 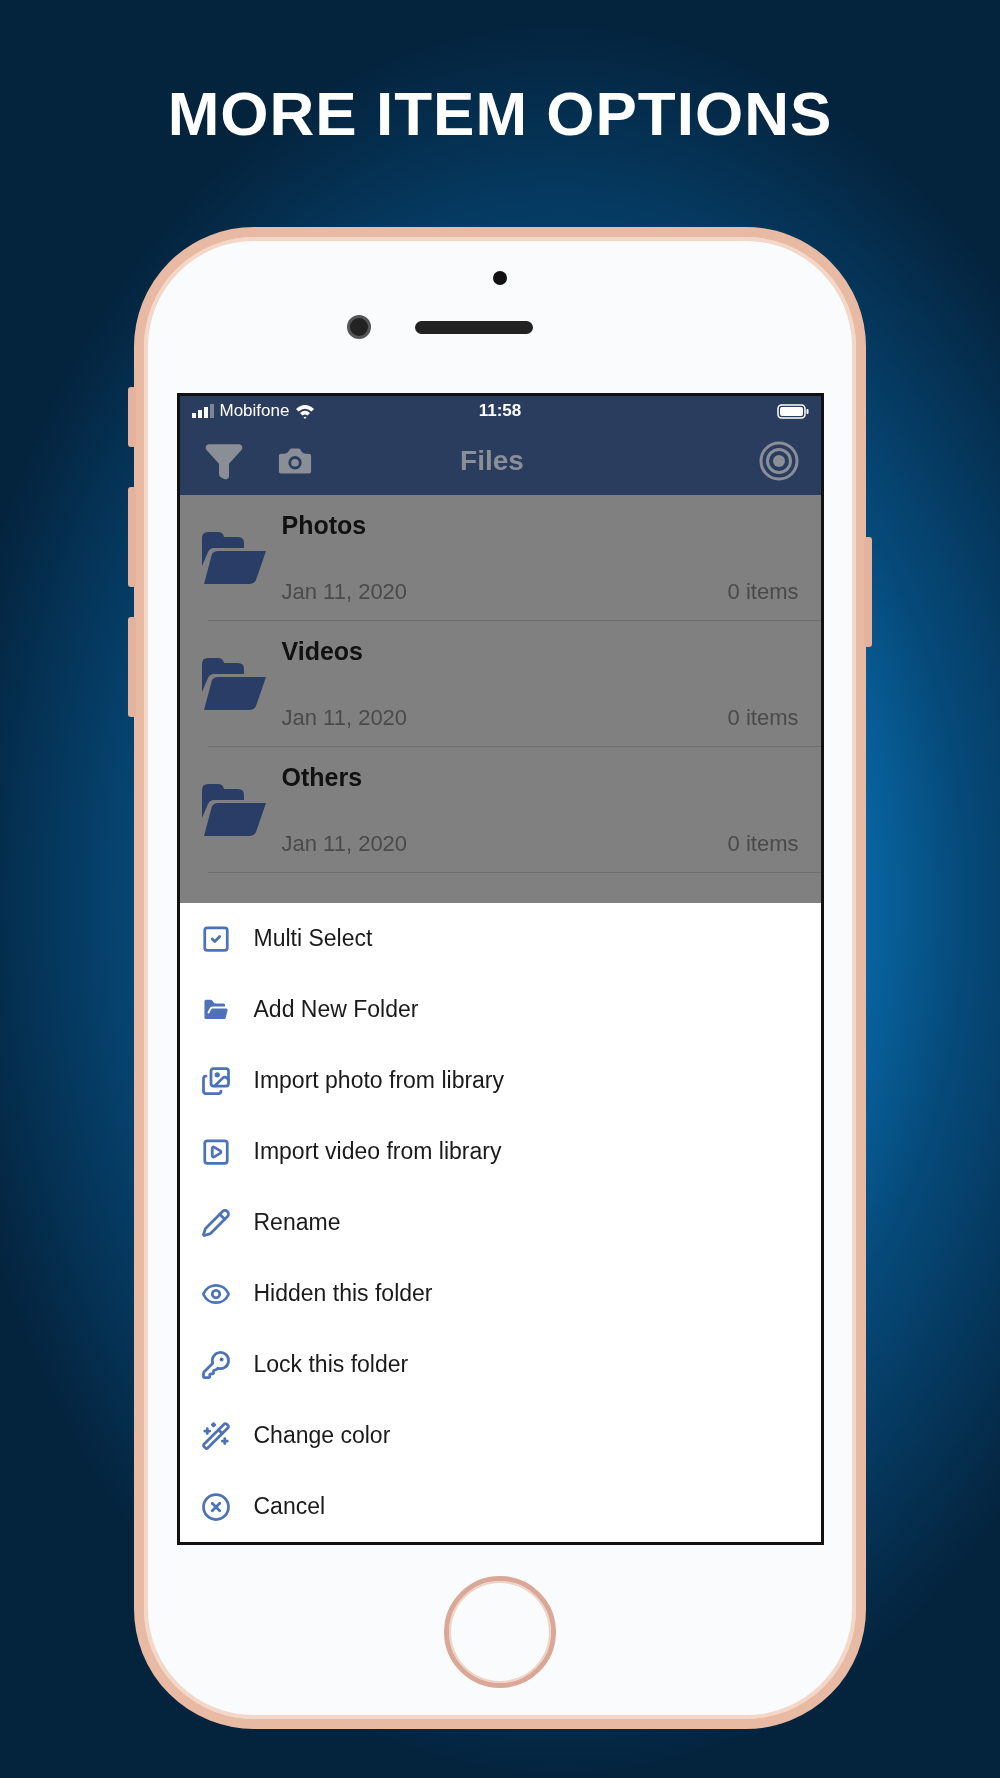 I want to click on signal-icon, so click(x=202, y=411).